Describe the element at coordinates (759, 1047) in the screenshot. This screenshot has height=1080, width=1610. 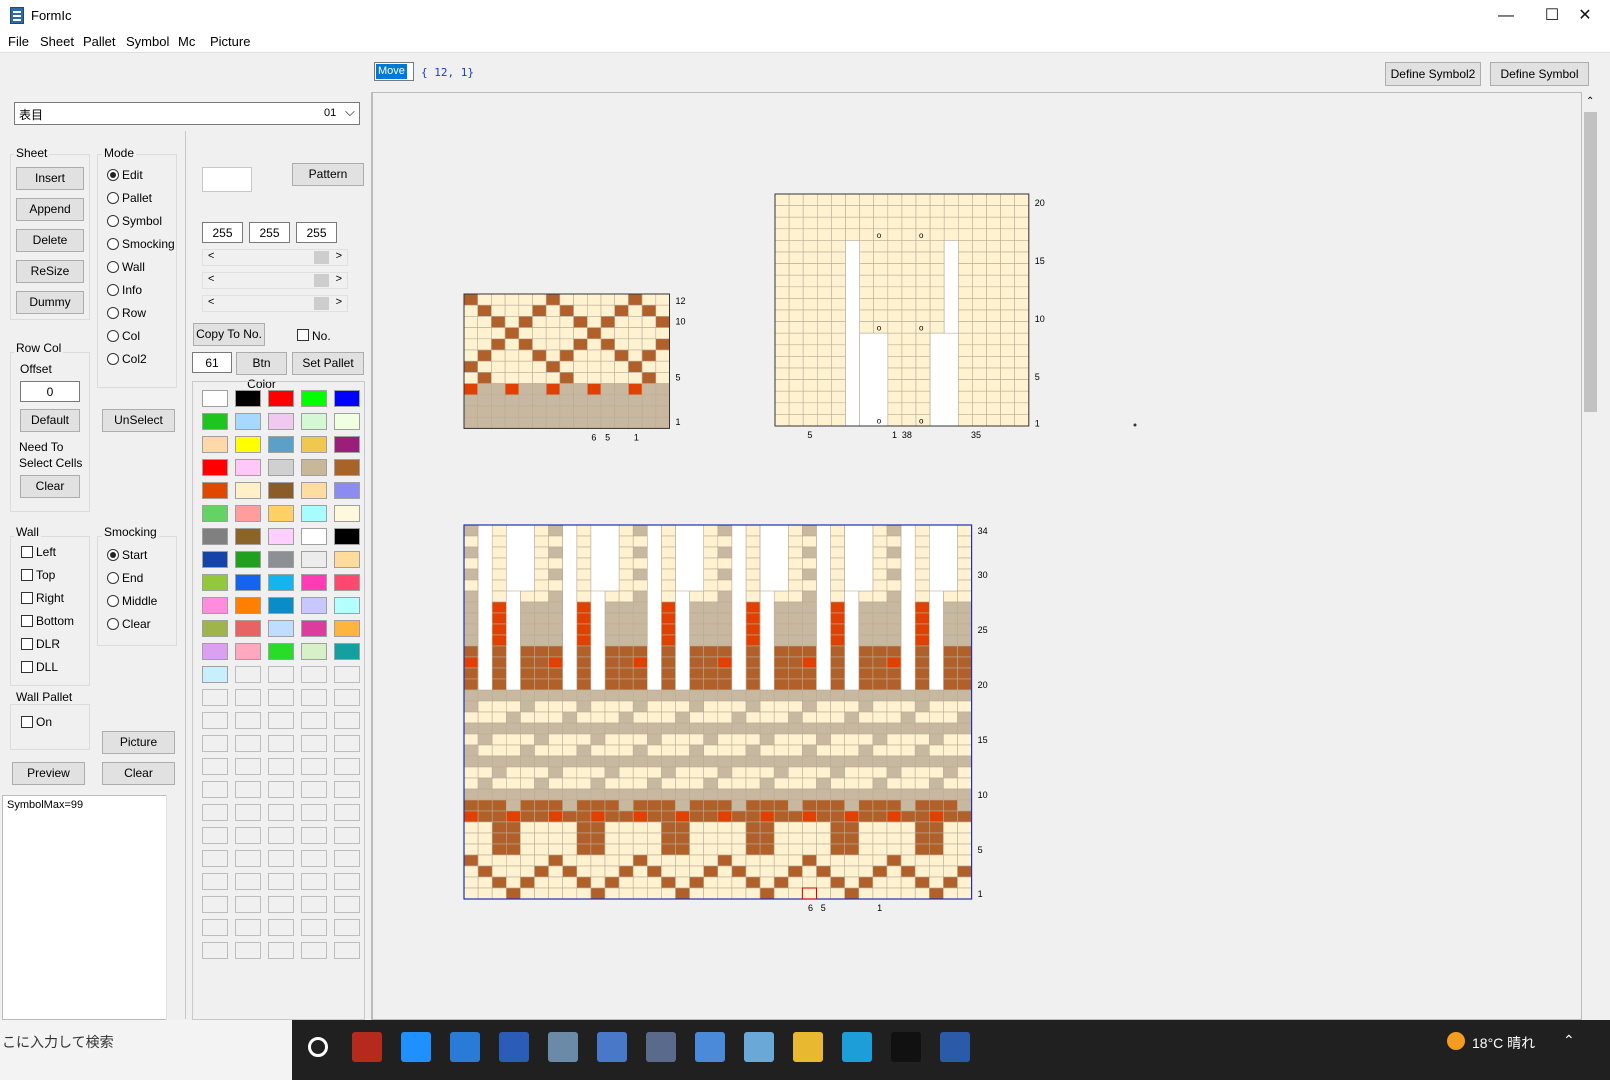
I see `notepad-icon` at that location.